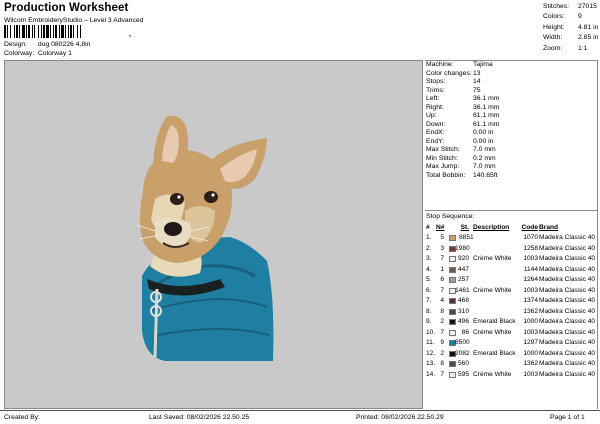 The width and height of the screenshot is (600, 424). Describe the element at coordinates (511, 74) in the screenshot. I see `info-color-changes: Color changes: 13` at that location.